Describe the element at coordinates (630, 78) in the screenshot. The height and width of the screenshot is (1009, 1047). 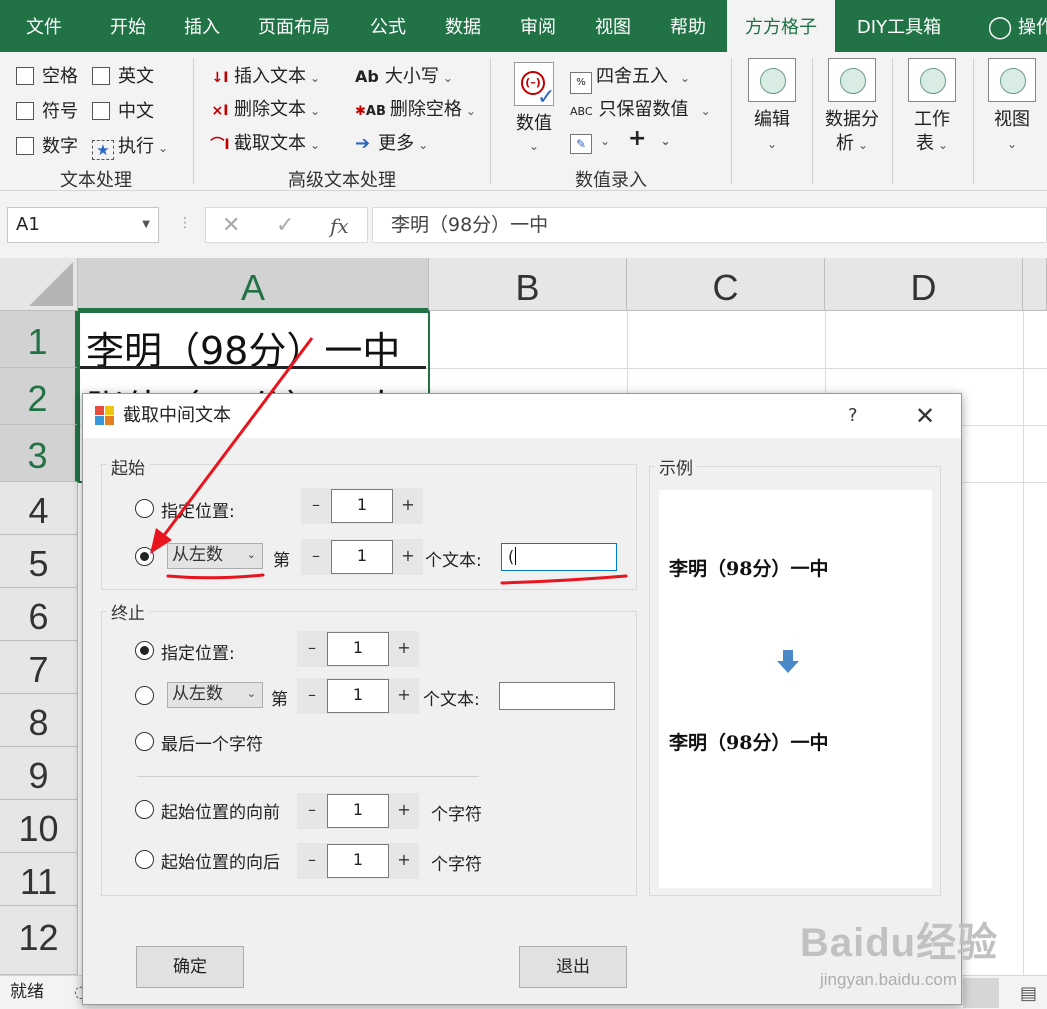
I see `round-button: % 四舍五入 ⌄` at that location.